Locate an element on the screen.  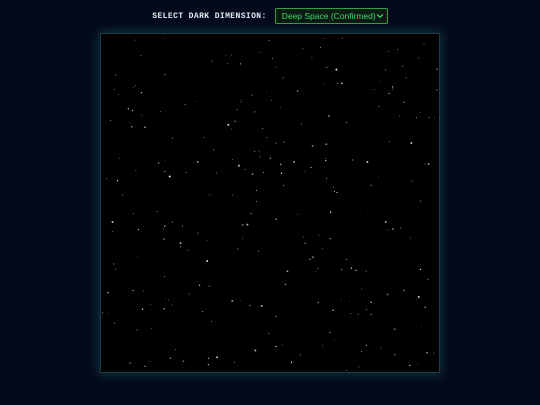
dimension-select: Deep Space (Confirmed) is located at coordinates (331, 16).